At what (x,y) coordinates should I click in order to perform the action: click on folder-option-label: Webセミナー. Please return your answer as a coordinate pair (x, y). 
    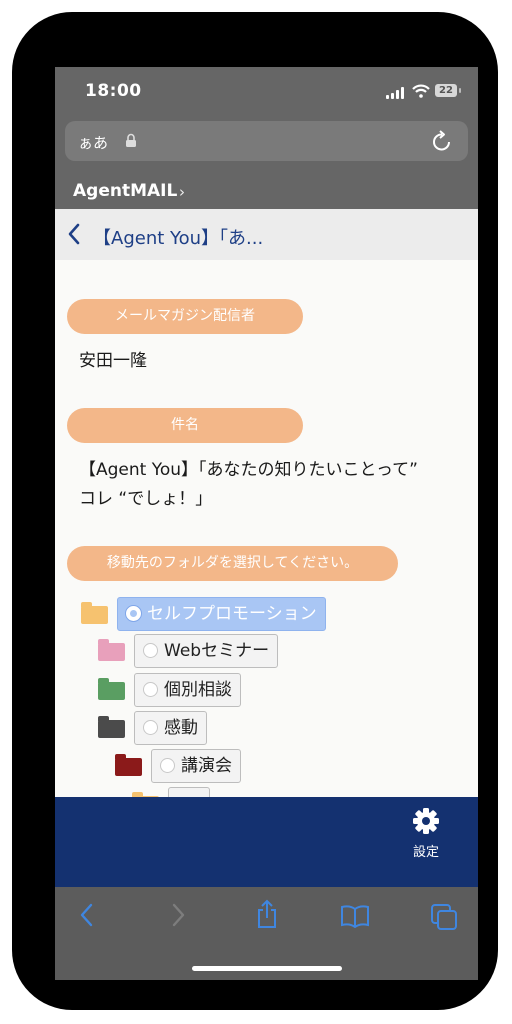
    Looking at the image, I should click on (217, 651).